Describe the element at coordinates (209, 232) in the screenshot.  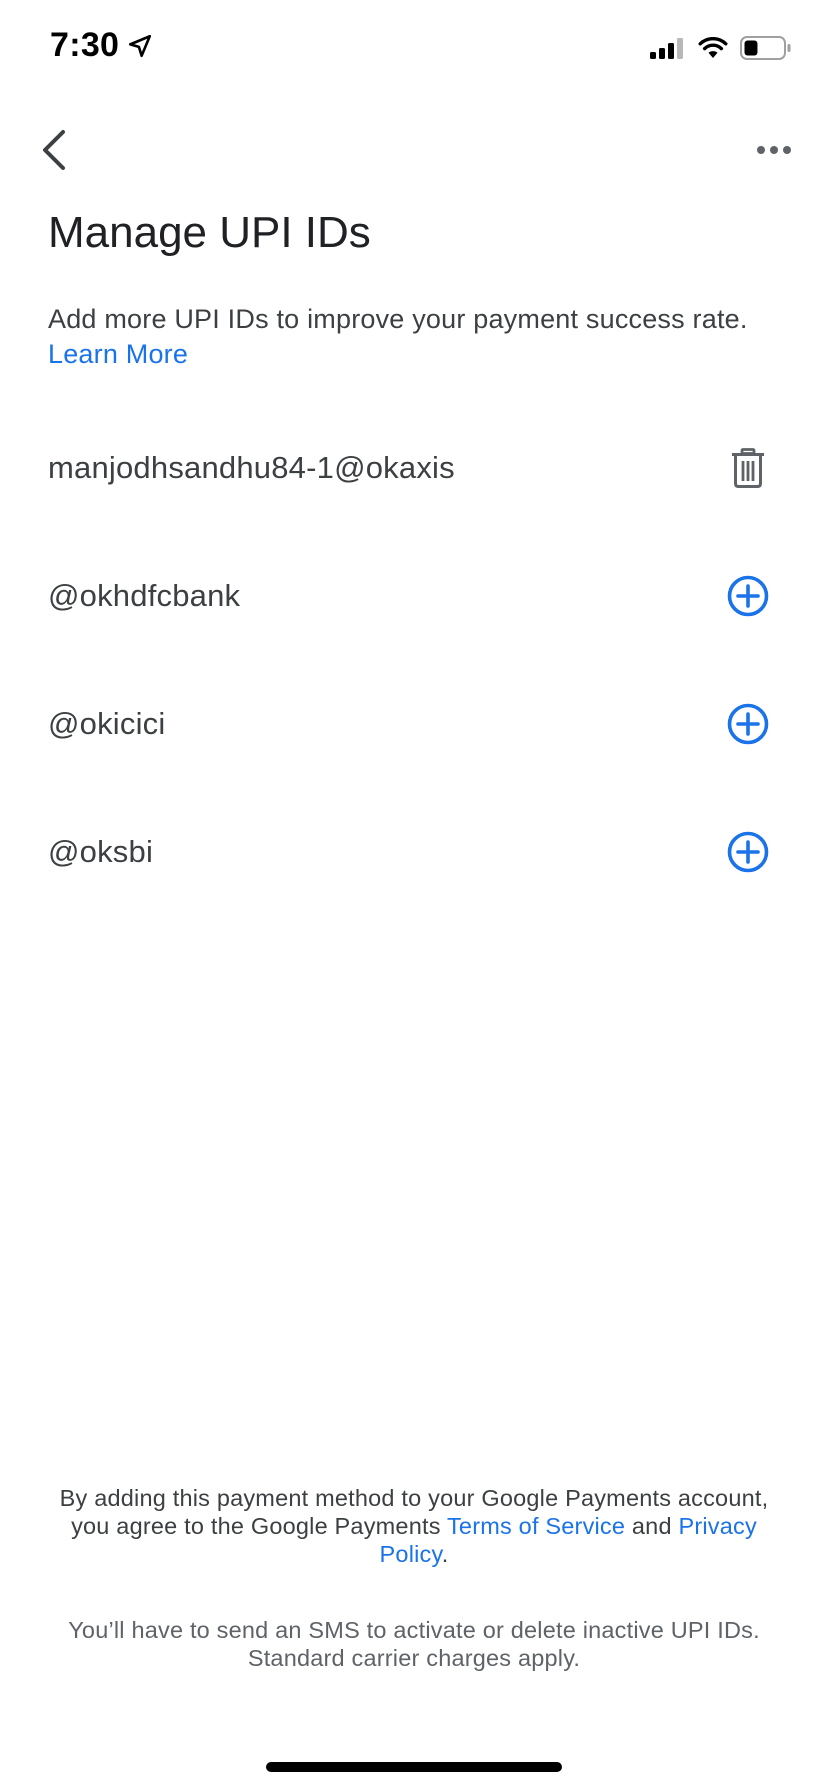
I see `page-title: Manage UPI IDs` at that location.